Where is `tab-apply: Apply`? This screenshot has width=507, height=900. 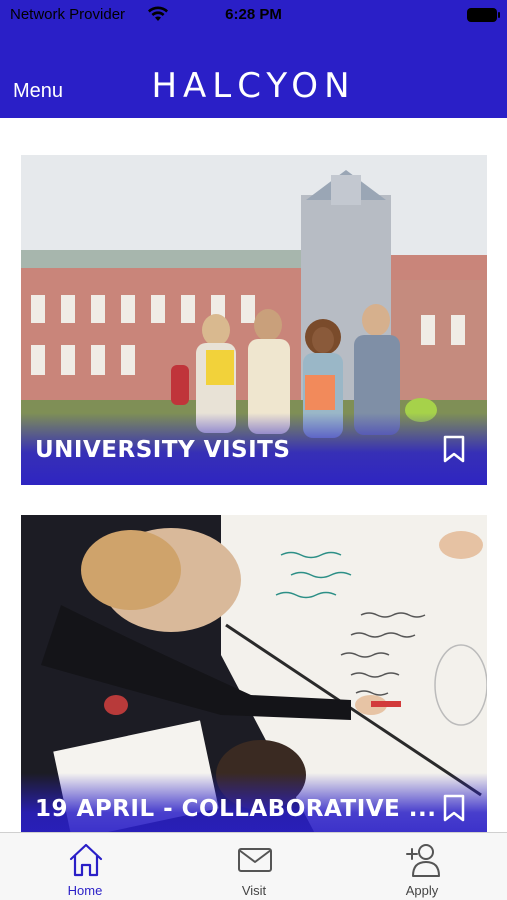
tab-apply: Apply is located at coordinates (422, 866).